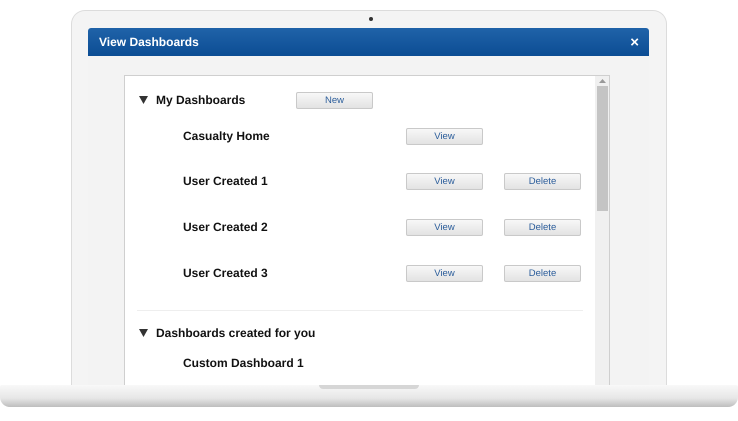  I want to click on dashboard-name: User Created 1, so click(226, 181).